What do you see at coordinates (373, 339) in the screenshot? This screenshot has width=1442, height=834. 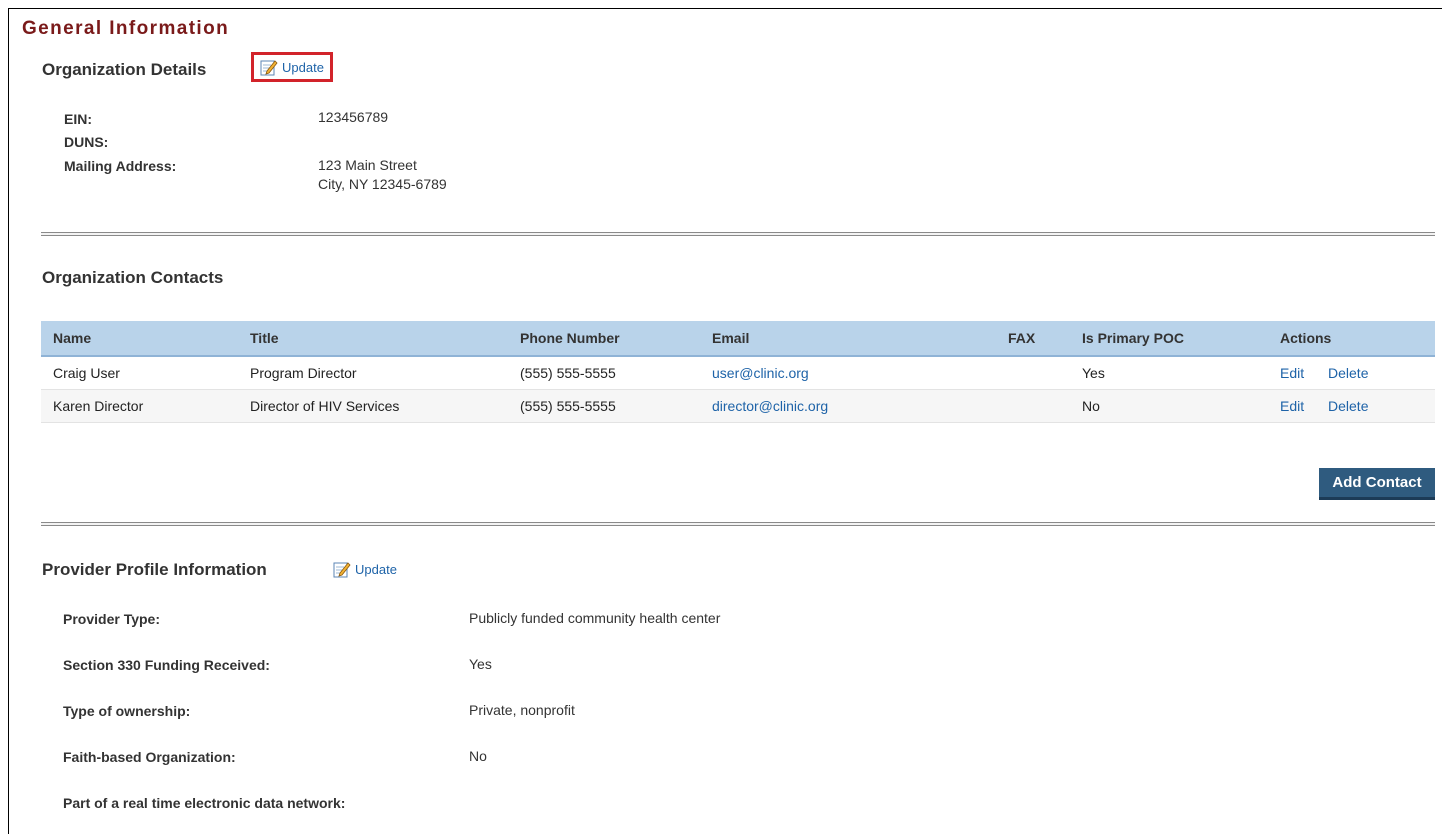 I see `col-title: Title` at bounding box center [373, 339].